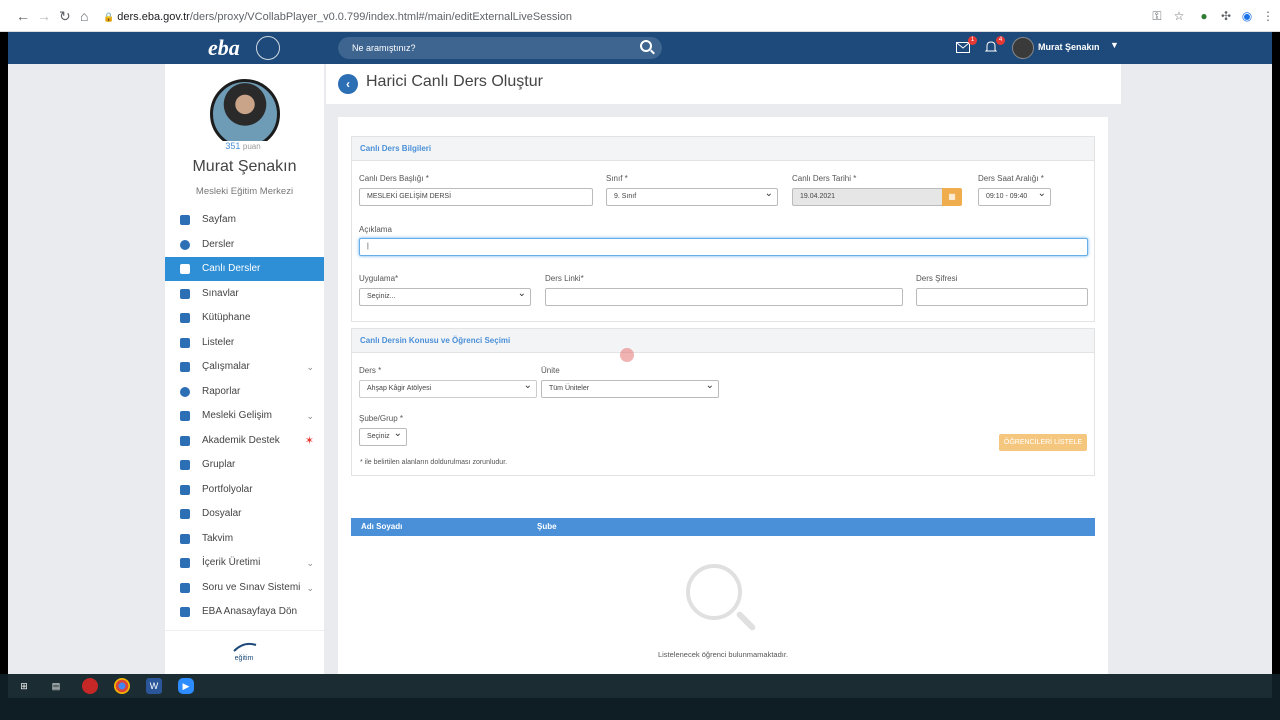 This screenshot has width=1280, height=720. Describe the element at coordinates (56, 686) in the screenshot. I see `task-view-icon: ▤` at that location.